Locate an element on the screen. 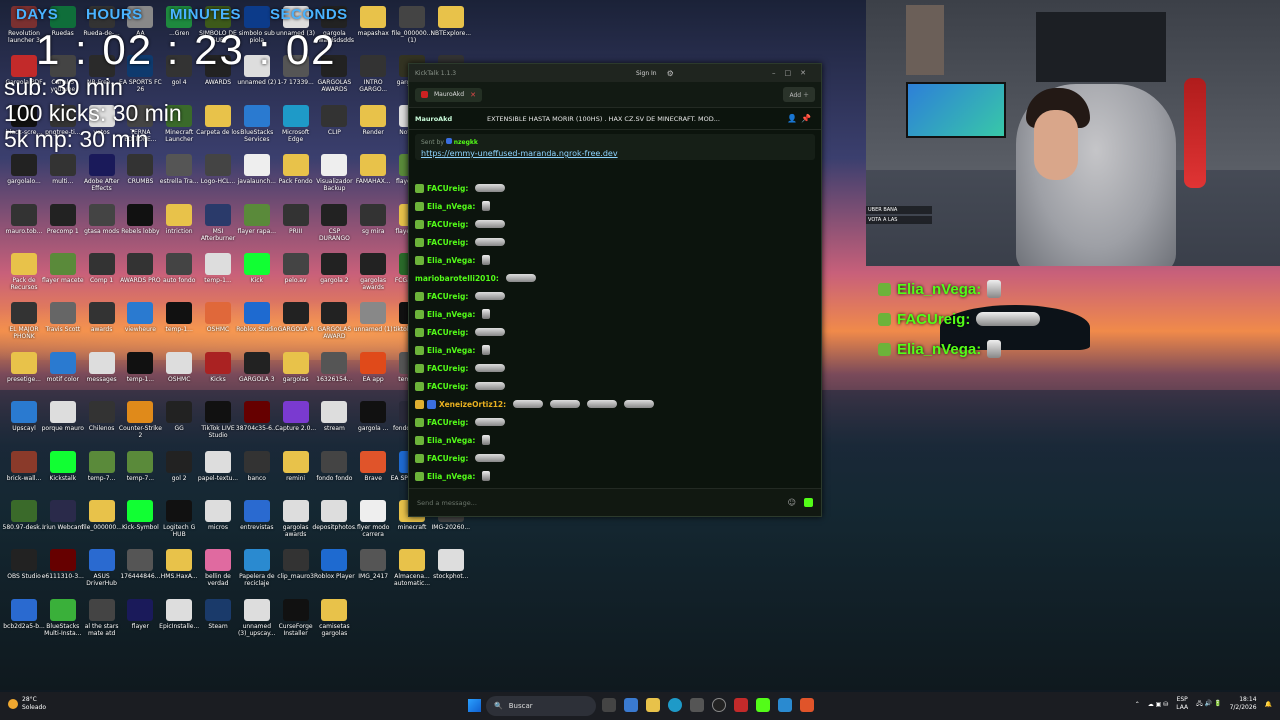  file-explorer-icon is located at coordinates (653, 705).